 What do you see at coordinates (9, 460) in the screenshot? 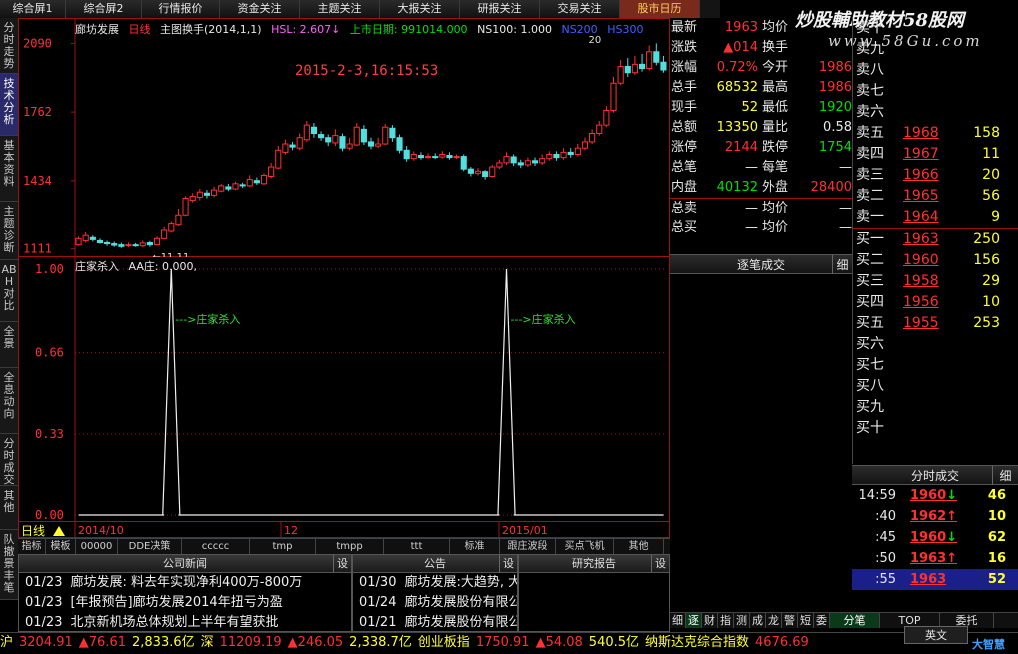
I see `left-tab-7: 分时成交` at bounding box center [9, 460].